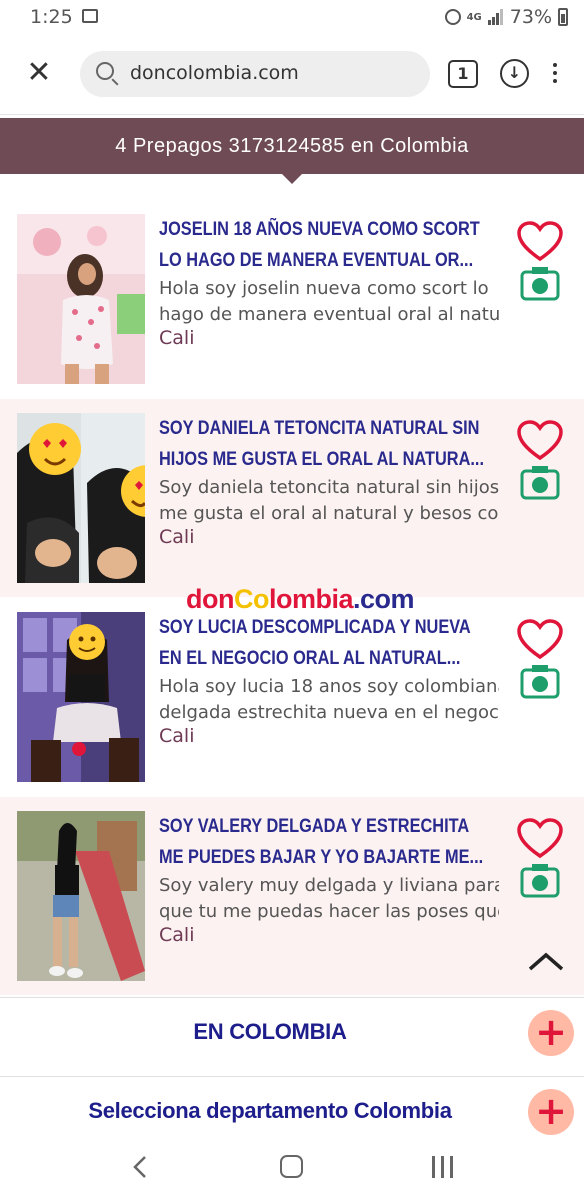 The width and height of the screenshot is (584, 1200). Describe the element at coordinates (140, 1167) in the screenshot. I see `back-icon` at that location.